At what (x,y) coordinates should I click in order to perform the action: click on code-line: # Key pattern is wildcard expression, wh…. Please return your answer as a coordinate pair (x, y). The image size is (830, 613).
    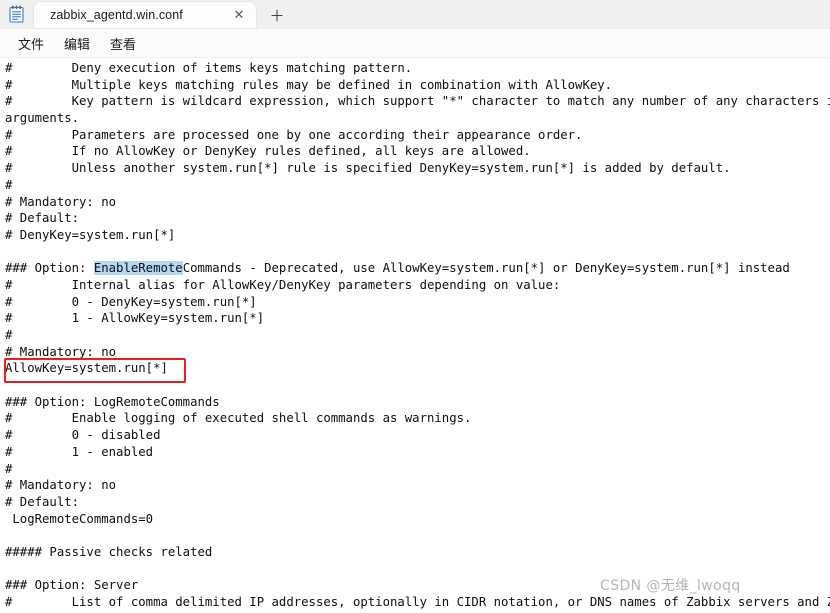
    Looking at the image, I should click on (417, 101).